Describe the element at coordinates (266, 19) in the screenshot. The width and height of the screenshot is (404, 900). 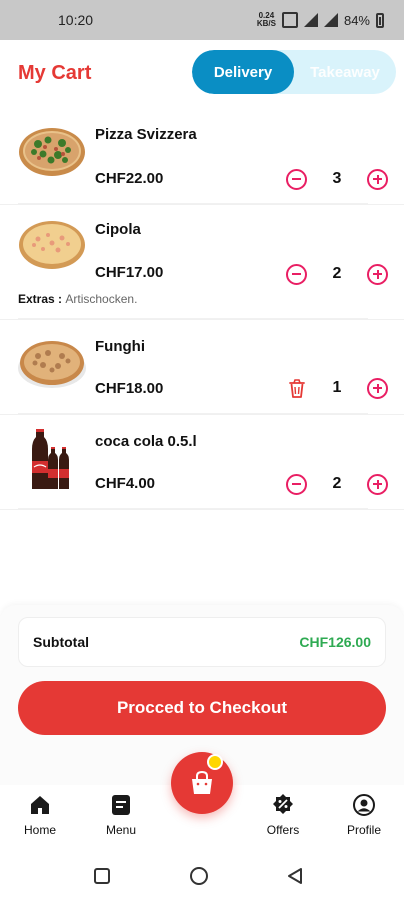
I see `network-speed: 0.24 KB/S` at that location.